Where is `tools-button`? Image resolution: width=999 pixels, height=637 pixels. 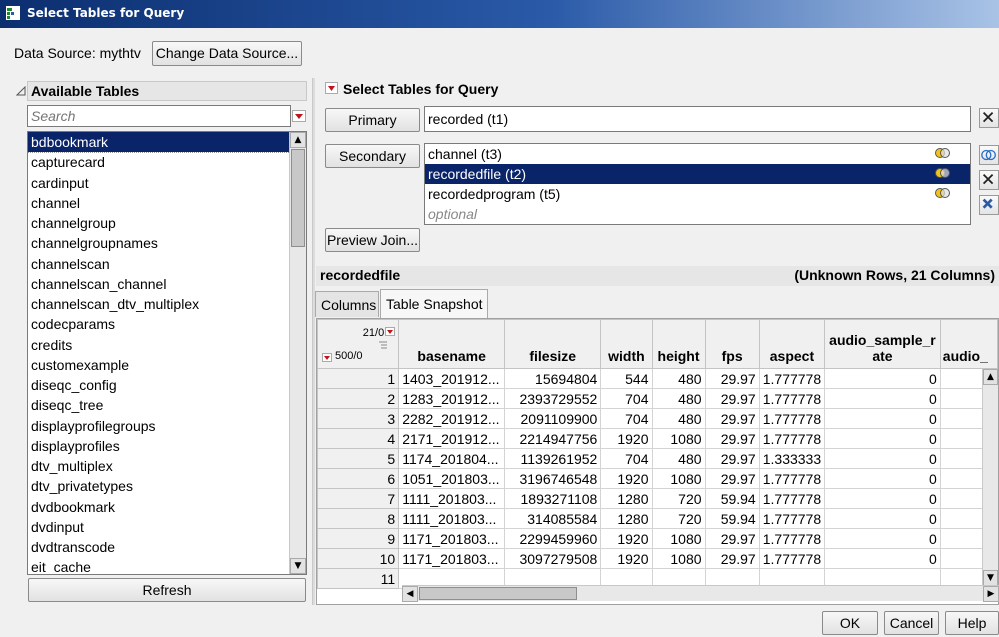
tools-button is located at coordinates (989, 205).